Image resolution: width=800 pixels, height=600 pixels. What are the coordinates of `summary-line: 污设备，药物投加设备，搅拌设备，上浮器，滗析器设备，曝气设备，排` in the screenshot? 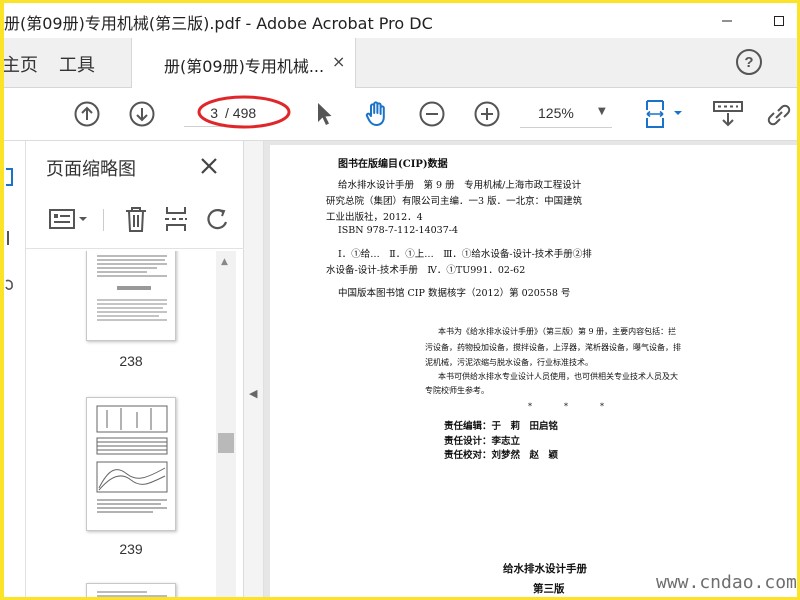 It's located at (553, 347).